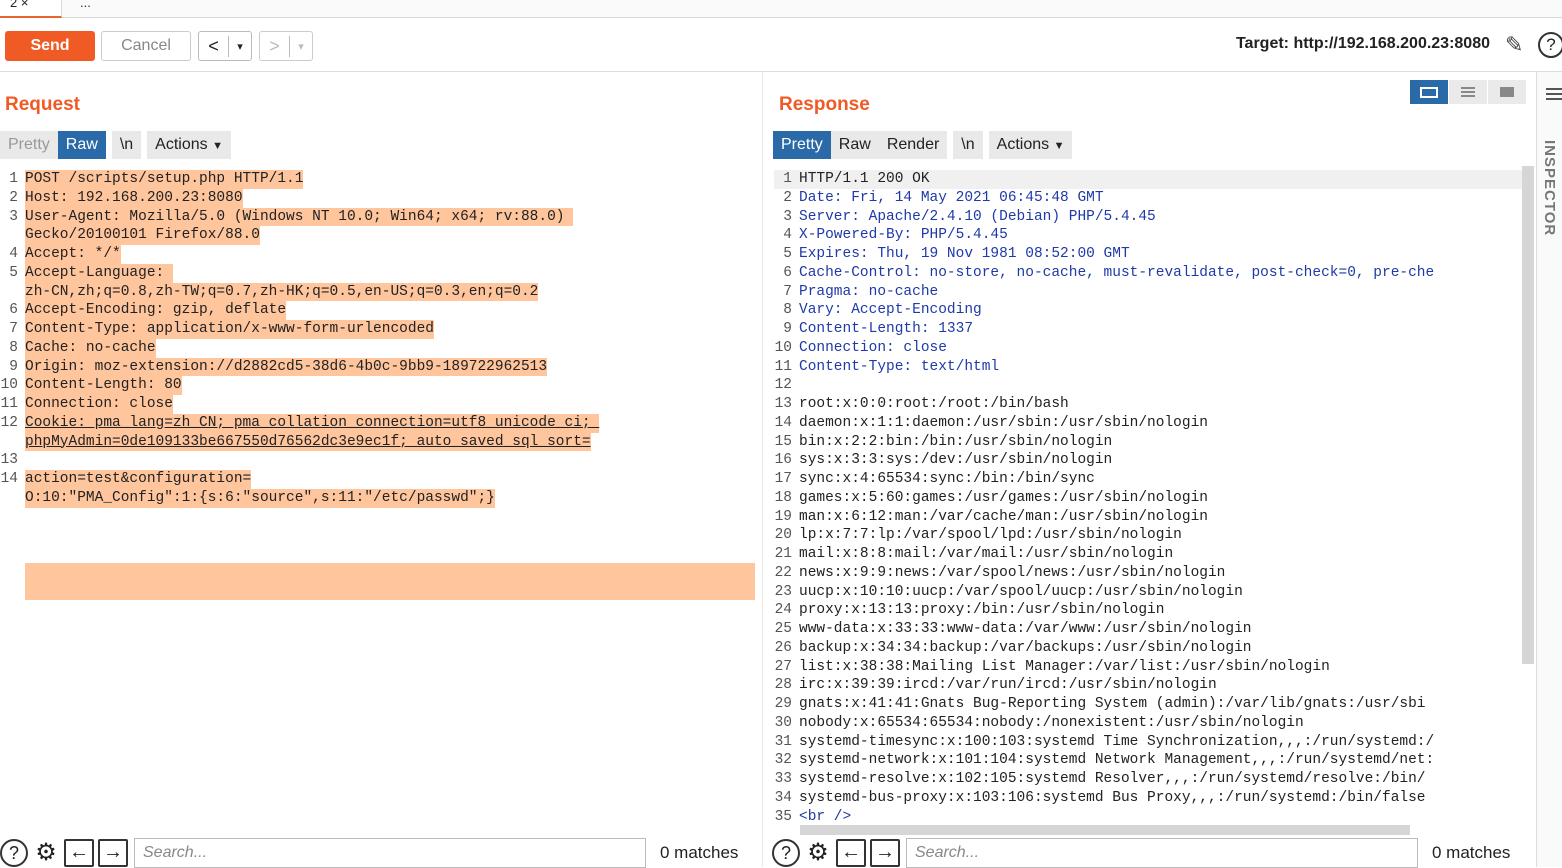 The image size is (1562, 868). What do you see at coordinates (864, 179) in the screenshot?
I see `response-line: HTTP/1.1 200 OK` at bounding box center [864, 179].